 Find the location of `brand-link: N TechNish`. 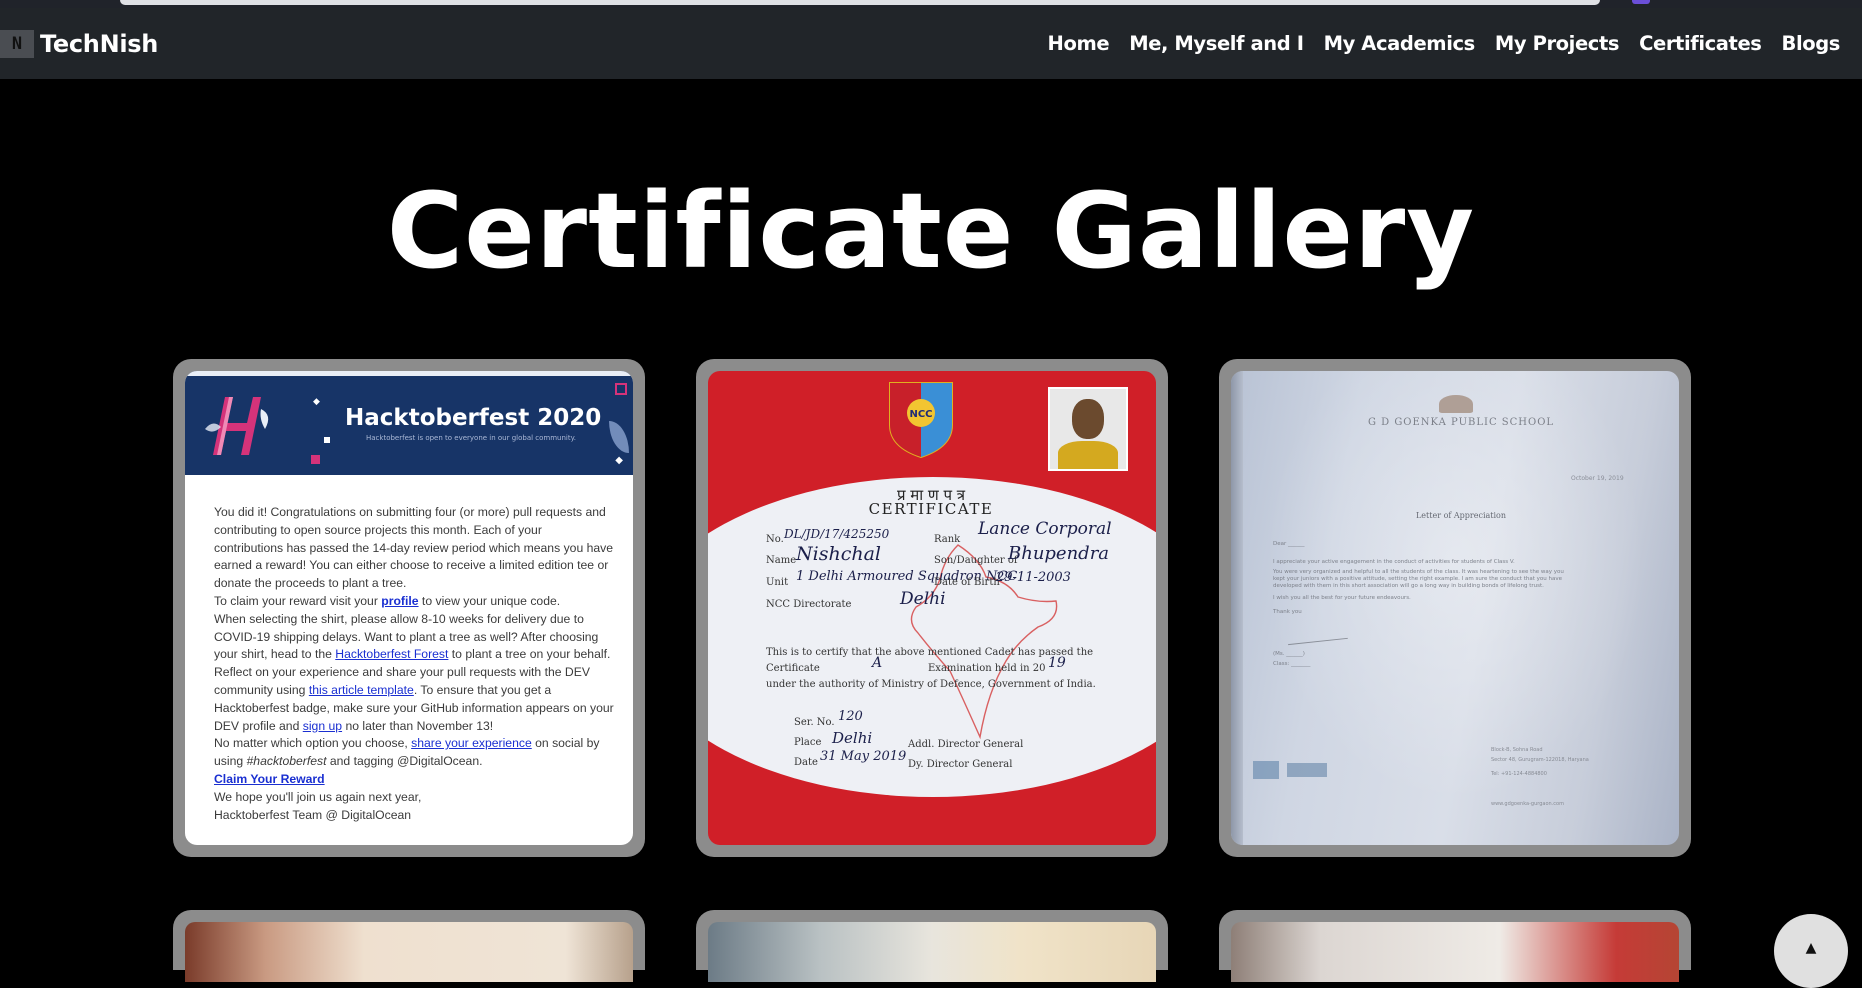

brand-link: N TechNish is located at coordinates (79, 43).